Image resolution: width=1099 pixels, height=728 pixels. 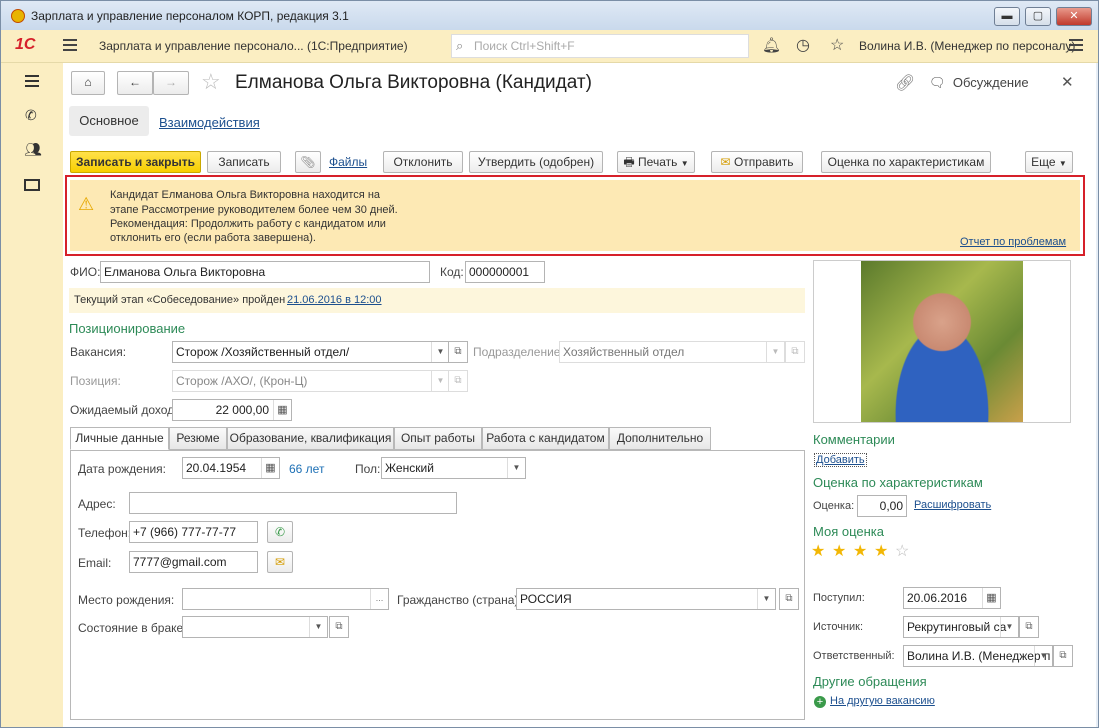 I want to click on favorites-icon: ☆, so click(x=837, y=45).